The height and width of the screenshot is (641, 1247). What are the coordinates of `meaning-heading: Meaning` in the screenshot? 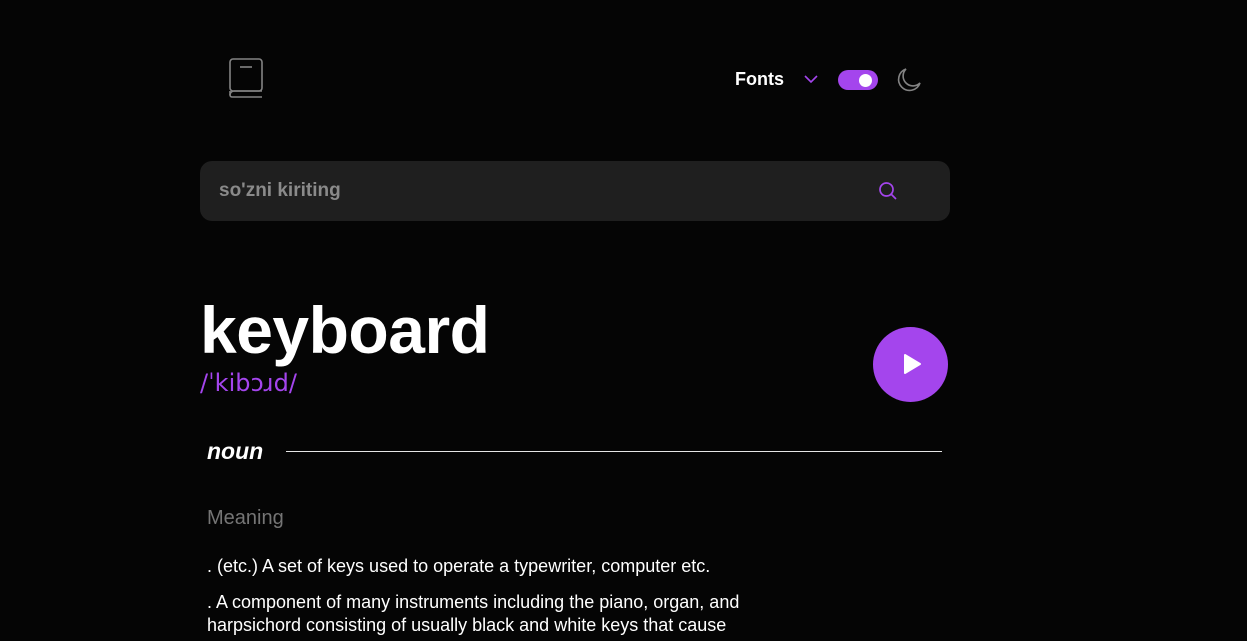 It's located at (245, 518).